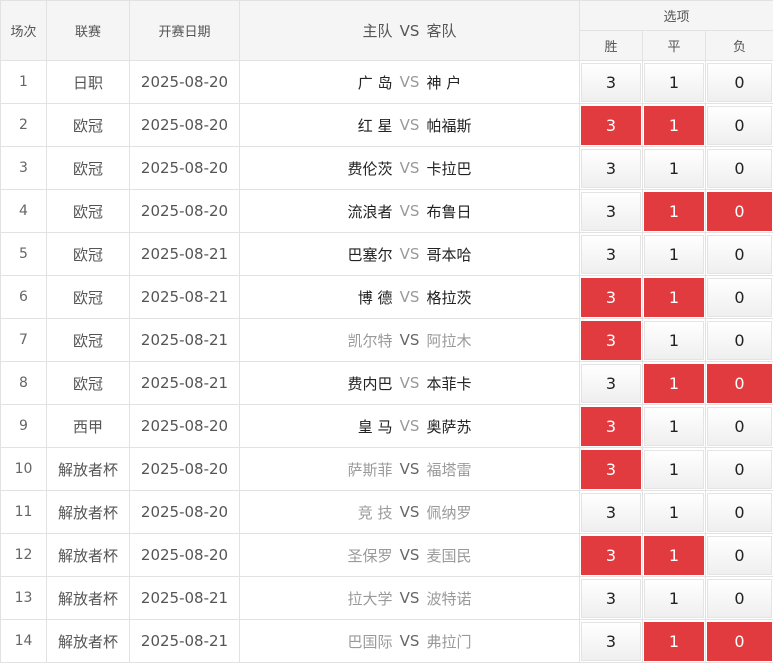 Image resolution: width=773 pixels, height=663 pixels. I want to click on match-row: 12解放者杯2025-08-20圣保罗VS麦国民310, so click(387, 555).